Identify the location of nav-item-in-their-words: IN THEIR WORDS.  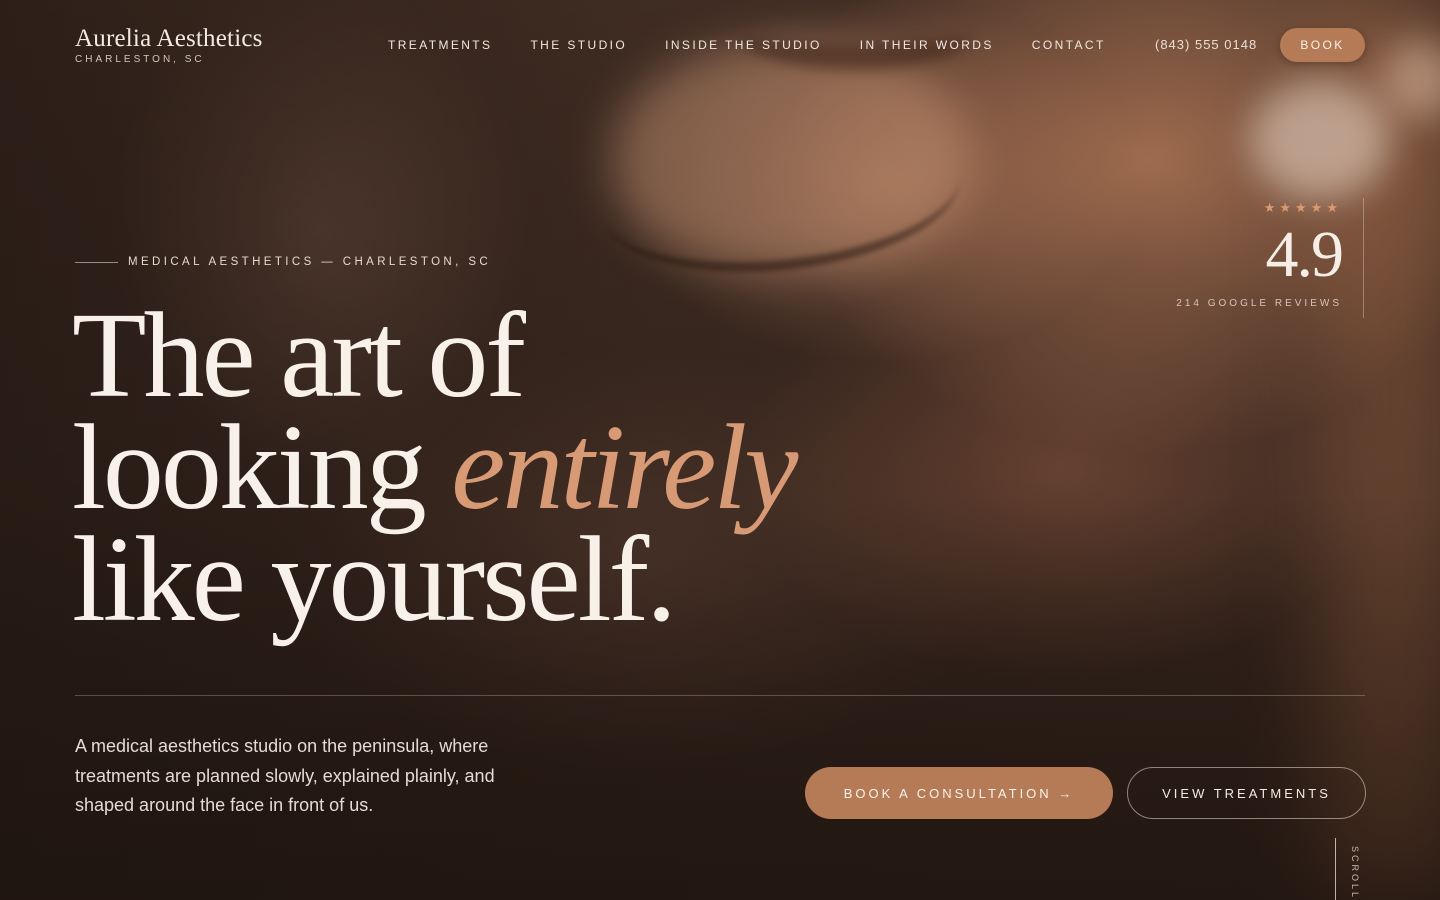
(927, 45).